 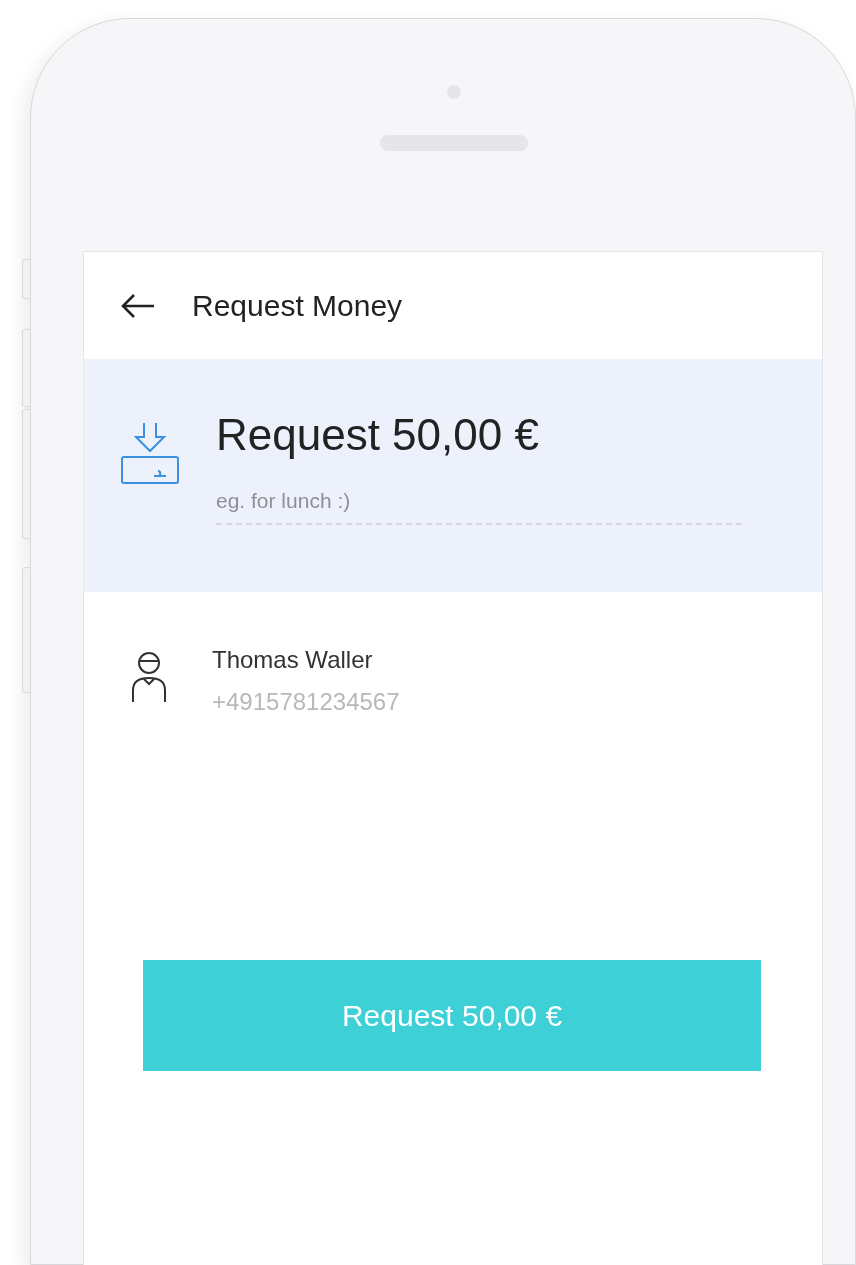 I want to click on request-amount-title: Request 50,00 €, so click(x=378, y=435).